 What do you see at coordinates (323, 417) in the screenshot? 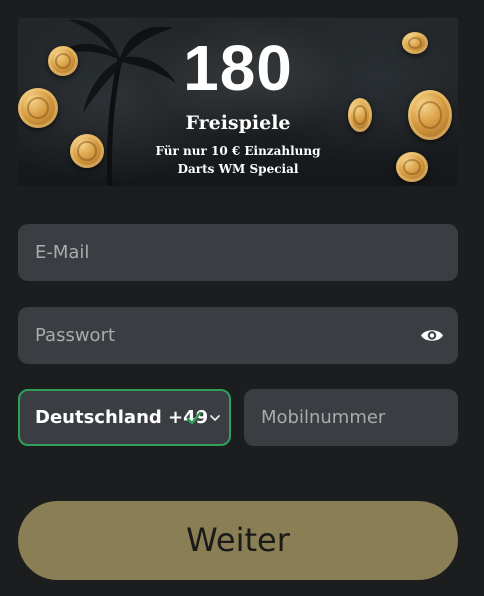
I see `mobile-placeholder: Mobilnummer` at bounding box center [323, 417].